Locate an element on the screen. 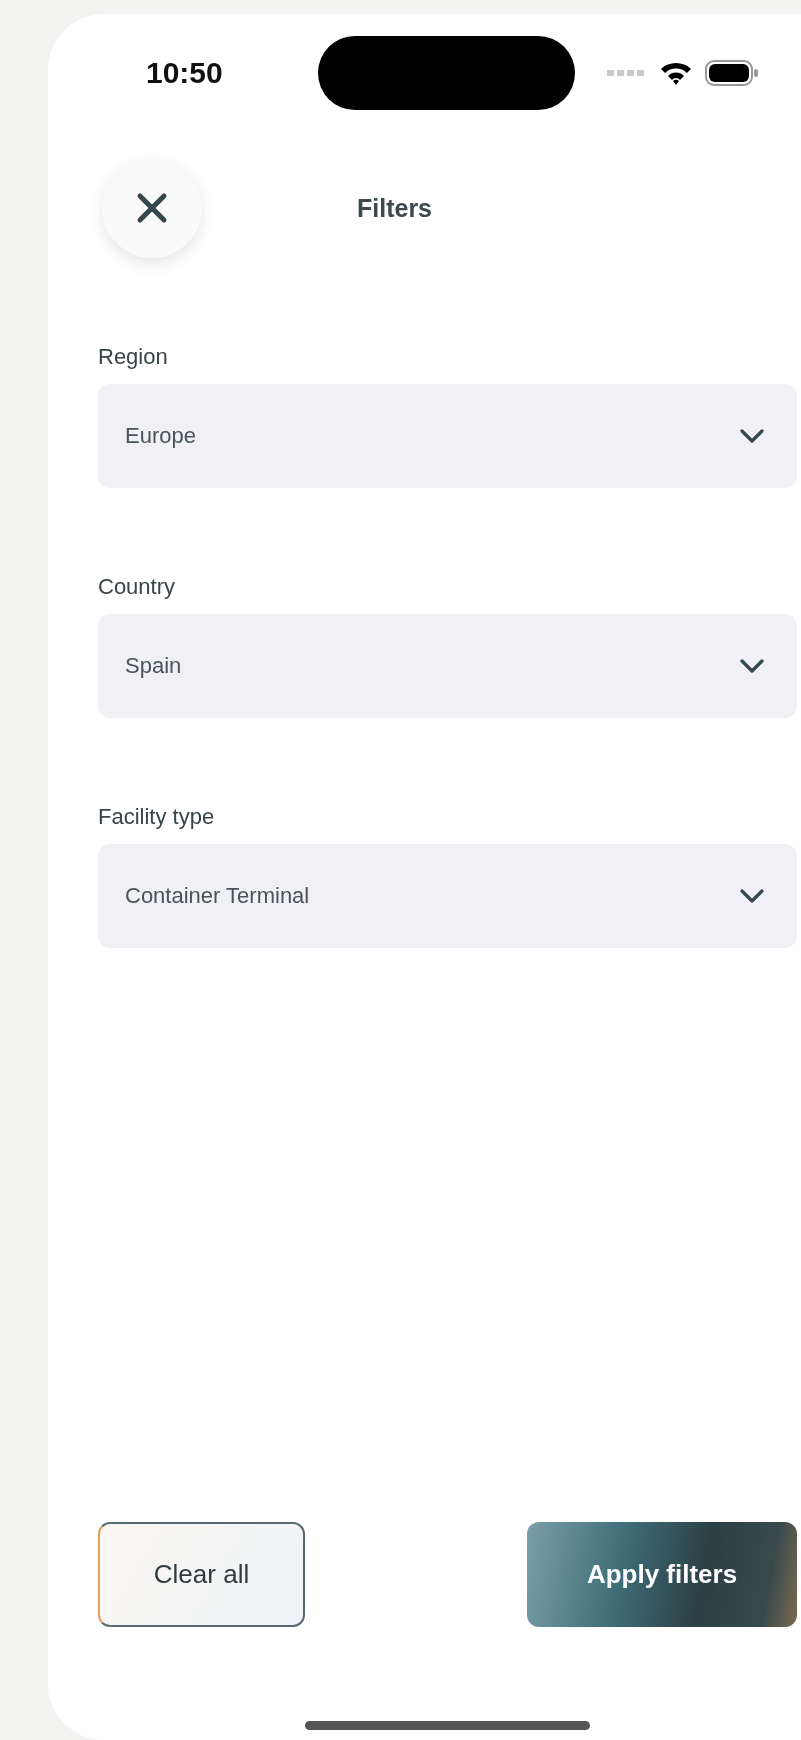  status-time: 10:50 is located at coordinates (185, 73).